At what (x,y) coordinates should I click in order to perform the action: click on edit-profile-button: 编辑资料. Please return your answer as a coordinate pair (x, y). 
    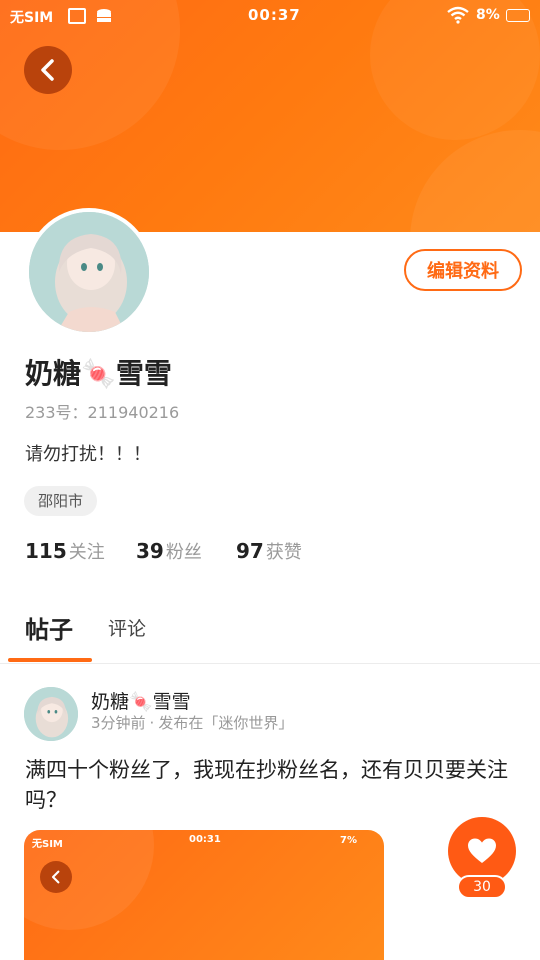
    Looking at the image, I should click on (463, 270).